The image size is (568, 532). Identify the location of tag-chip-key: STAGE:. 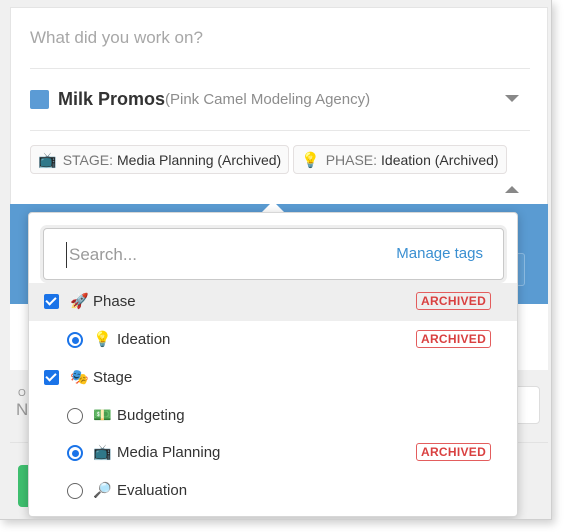
(87, 159).